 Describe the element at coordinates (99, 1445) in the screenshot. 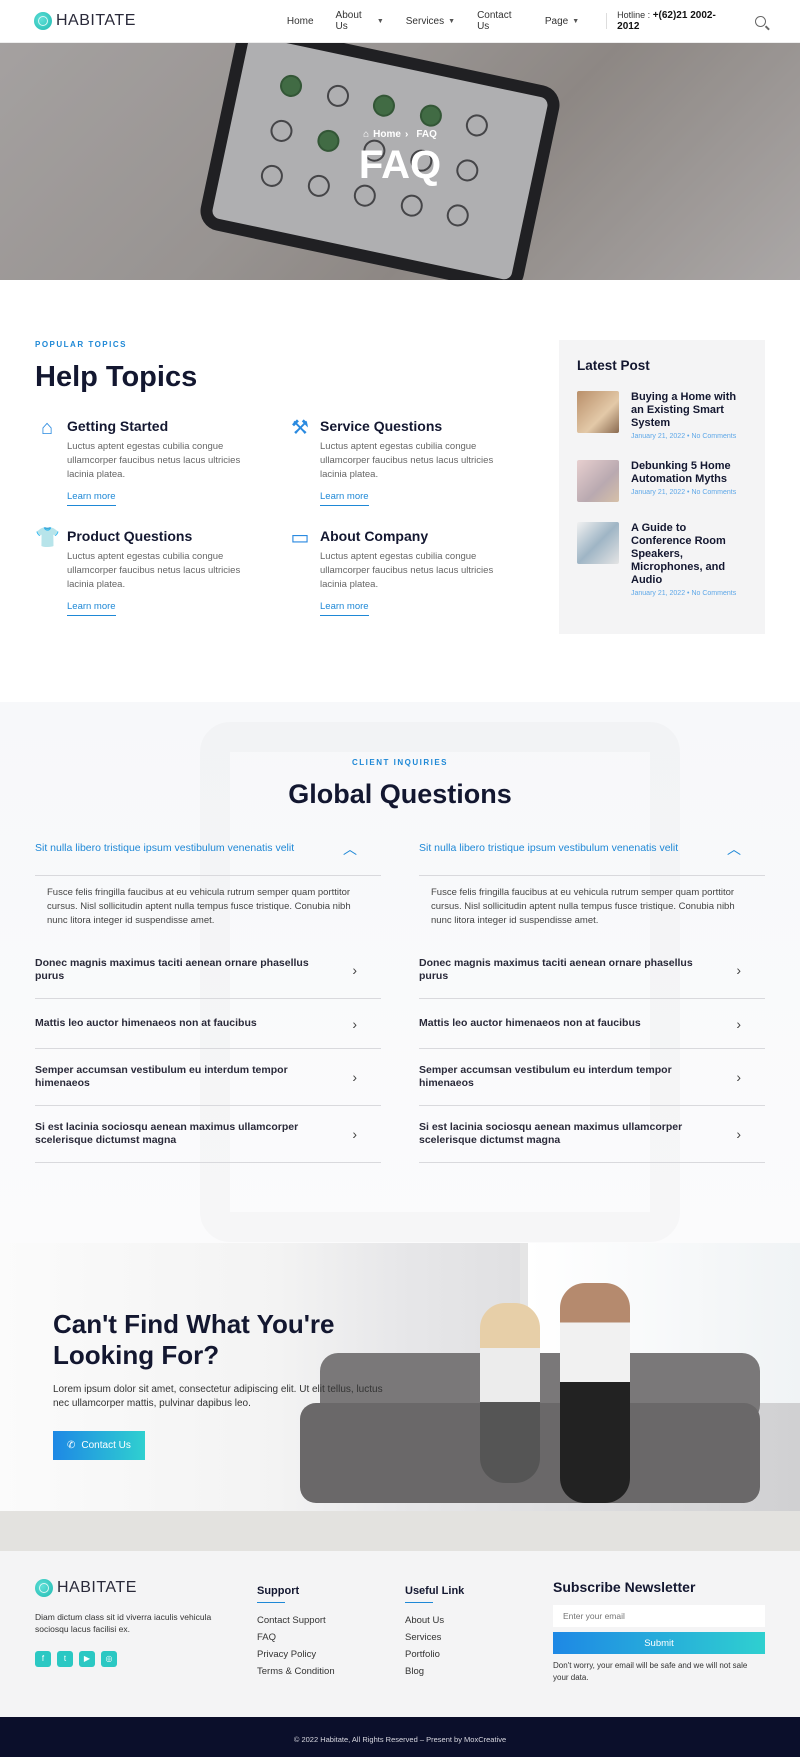

I see `contact-us-button: ✆ Contact Us` at that location.